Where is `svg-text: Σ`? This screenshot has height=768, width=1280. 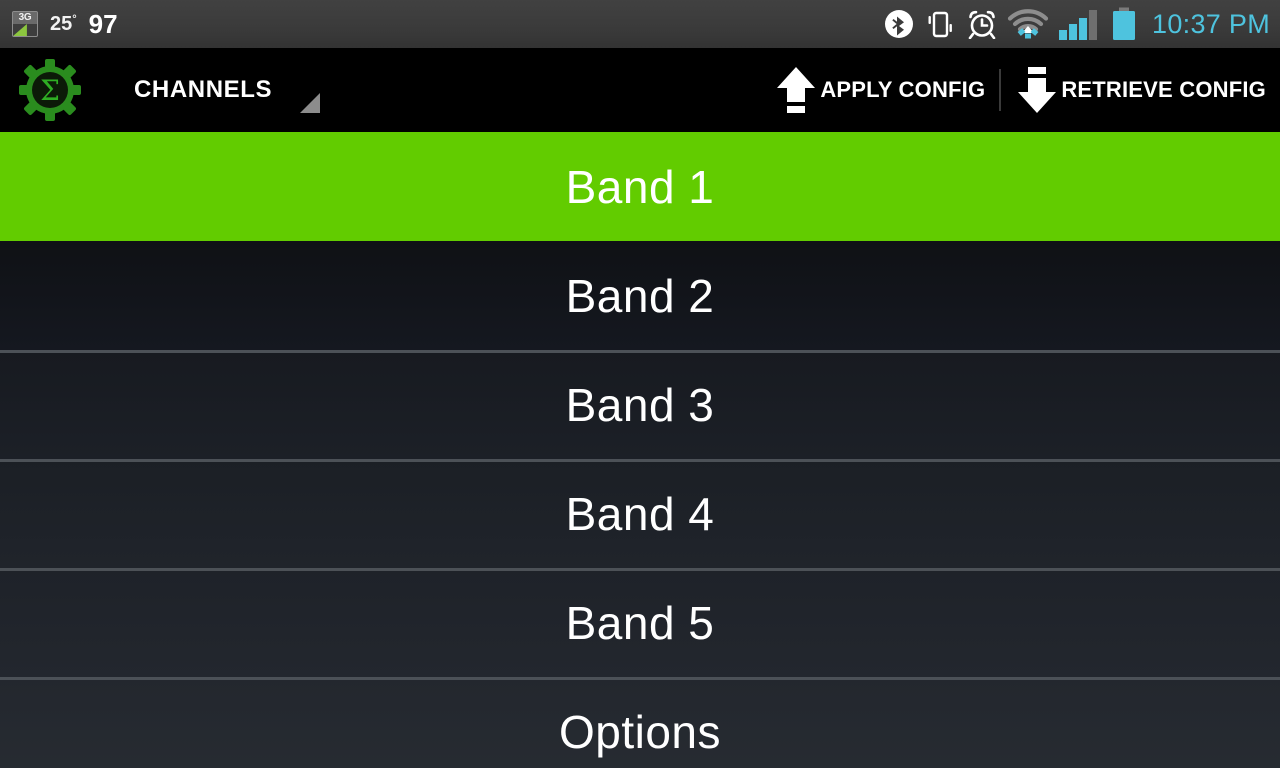
svg-text: Σ is located at coordinates (50, 90).